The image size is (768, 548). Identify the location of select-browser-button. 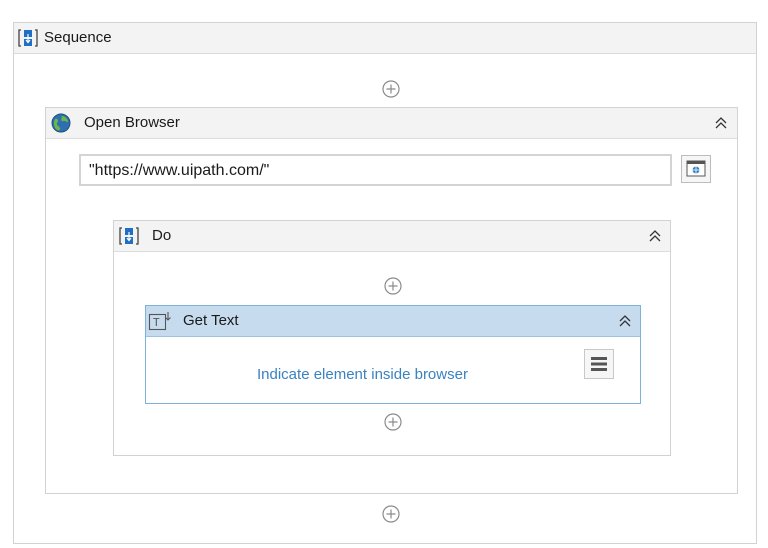
(696, 169).